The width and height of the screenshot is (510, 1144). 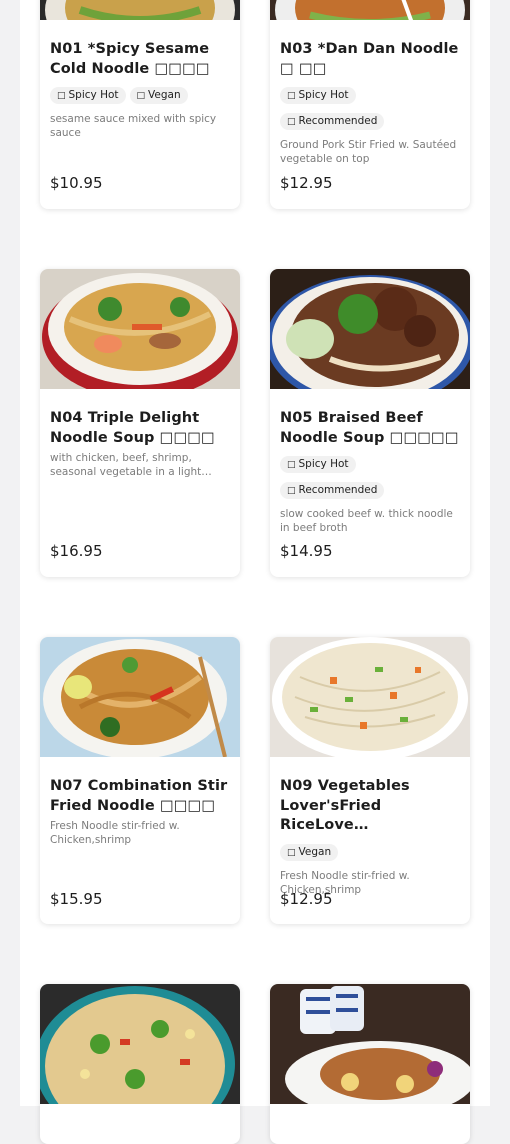 What do you see at coordinates (369, 428) in the screenshot?
I see `item-title: N05 Braised Beef Noodle Soup □□□□□` at bounding box center [369, 428].